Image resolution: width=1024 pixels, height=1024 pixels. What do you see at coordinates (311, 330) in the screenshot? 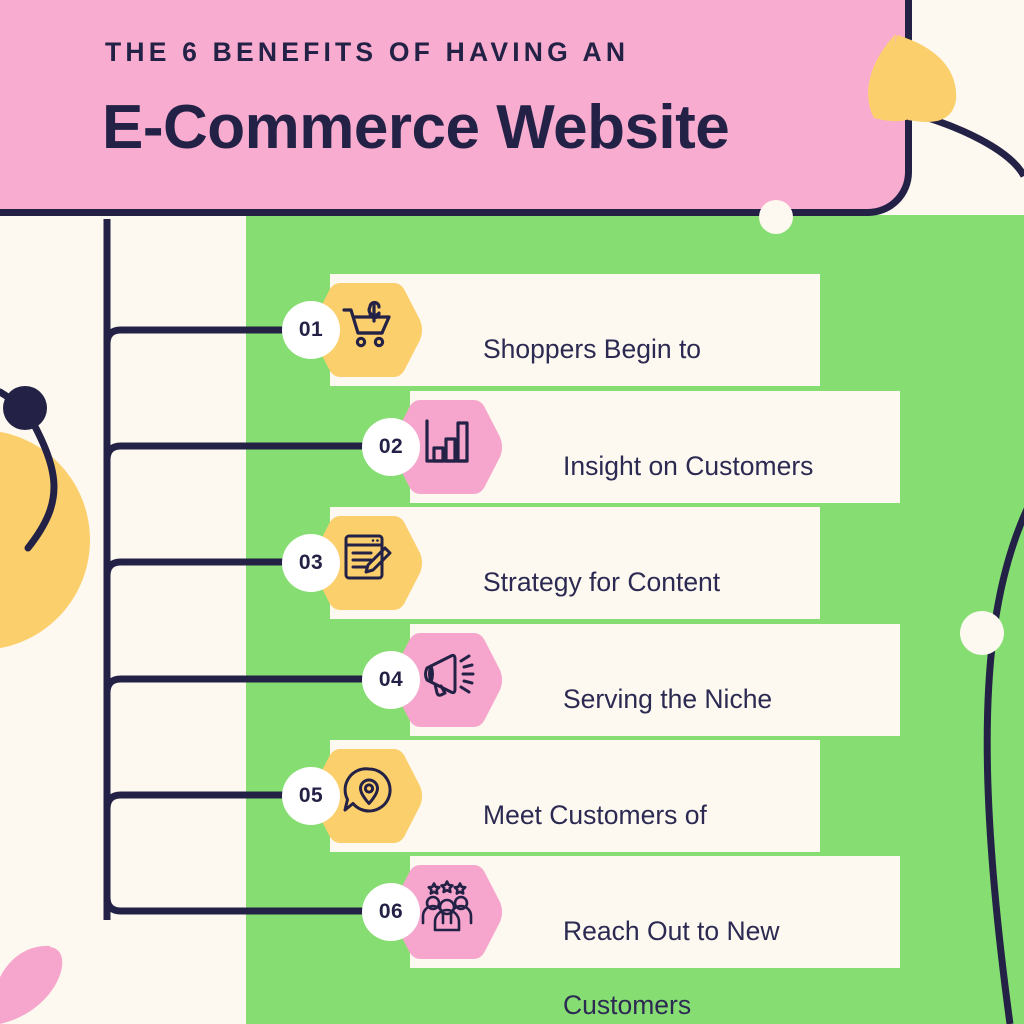
I see `benefit-number-badge-1: 01` at bounding box center [311, 330].